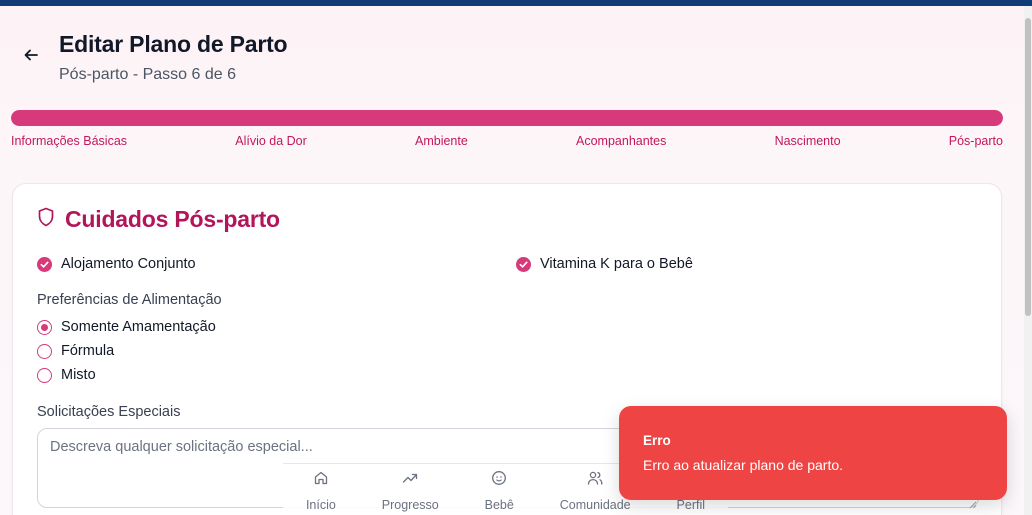 Image resolution: width=1032 pixels, height=515 pixels. What do you see at coordinates (657, 440) in the screenshot?
I see `toast-title: Erro` at bounding box center [657, 440].